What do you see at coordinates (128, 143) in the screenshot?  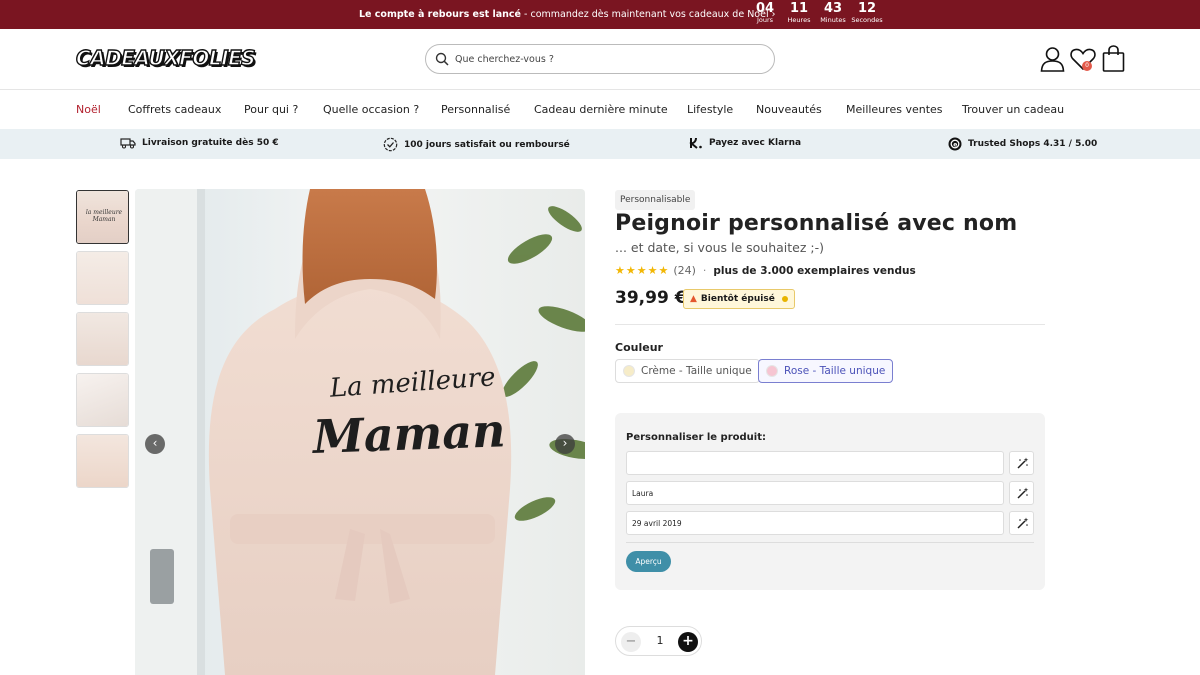 I see `truck-icon` at bounding box center [128, 143].